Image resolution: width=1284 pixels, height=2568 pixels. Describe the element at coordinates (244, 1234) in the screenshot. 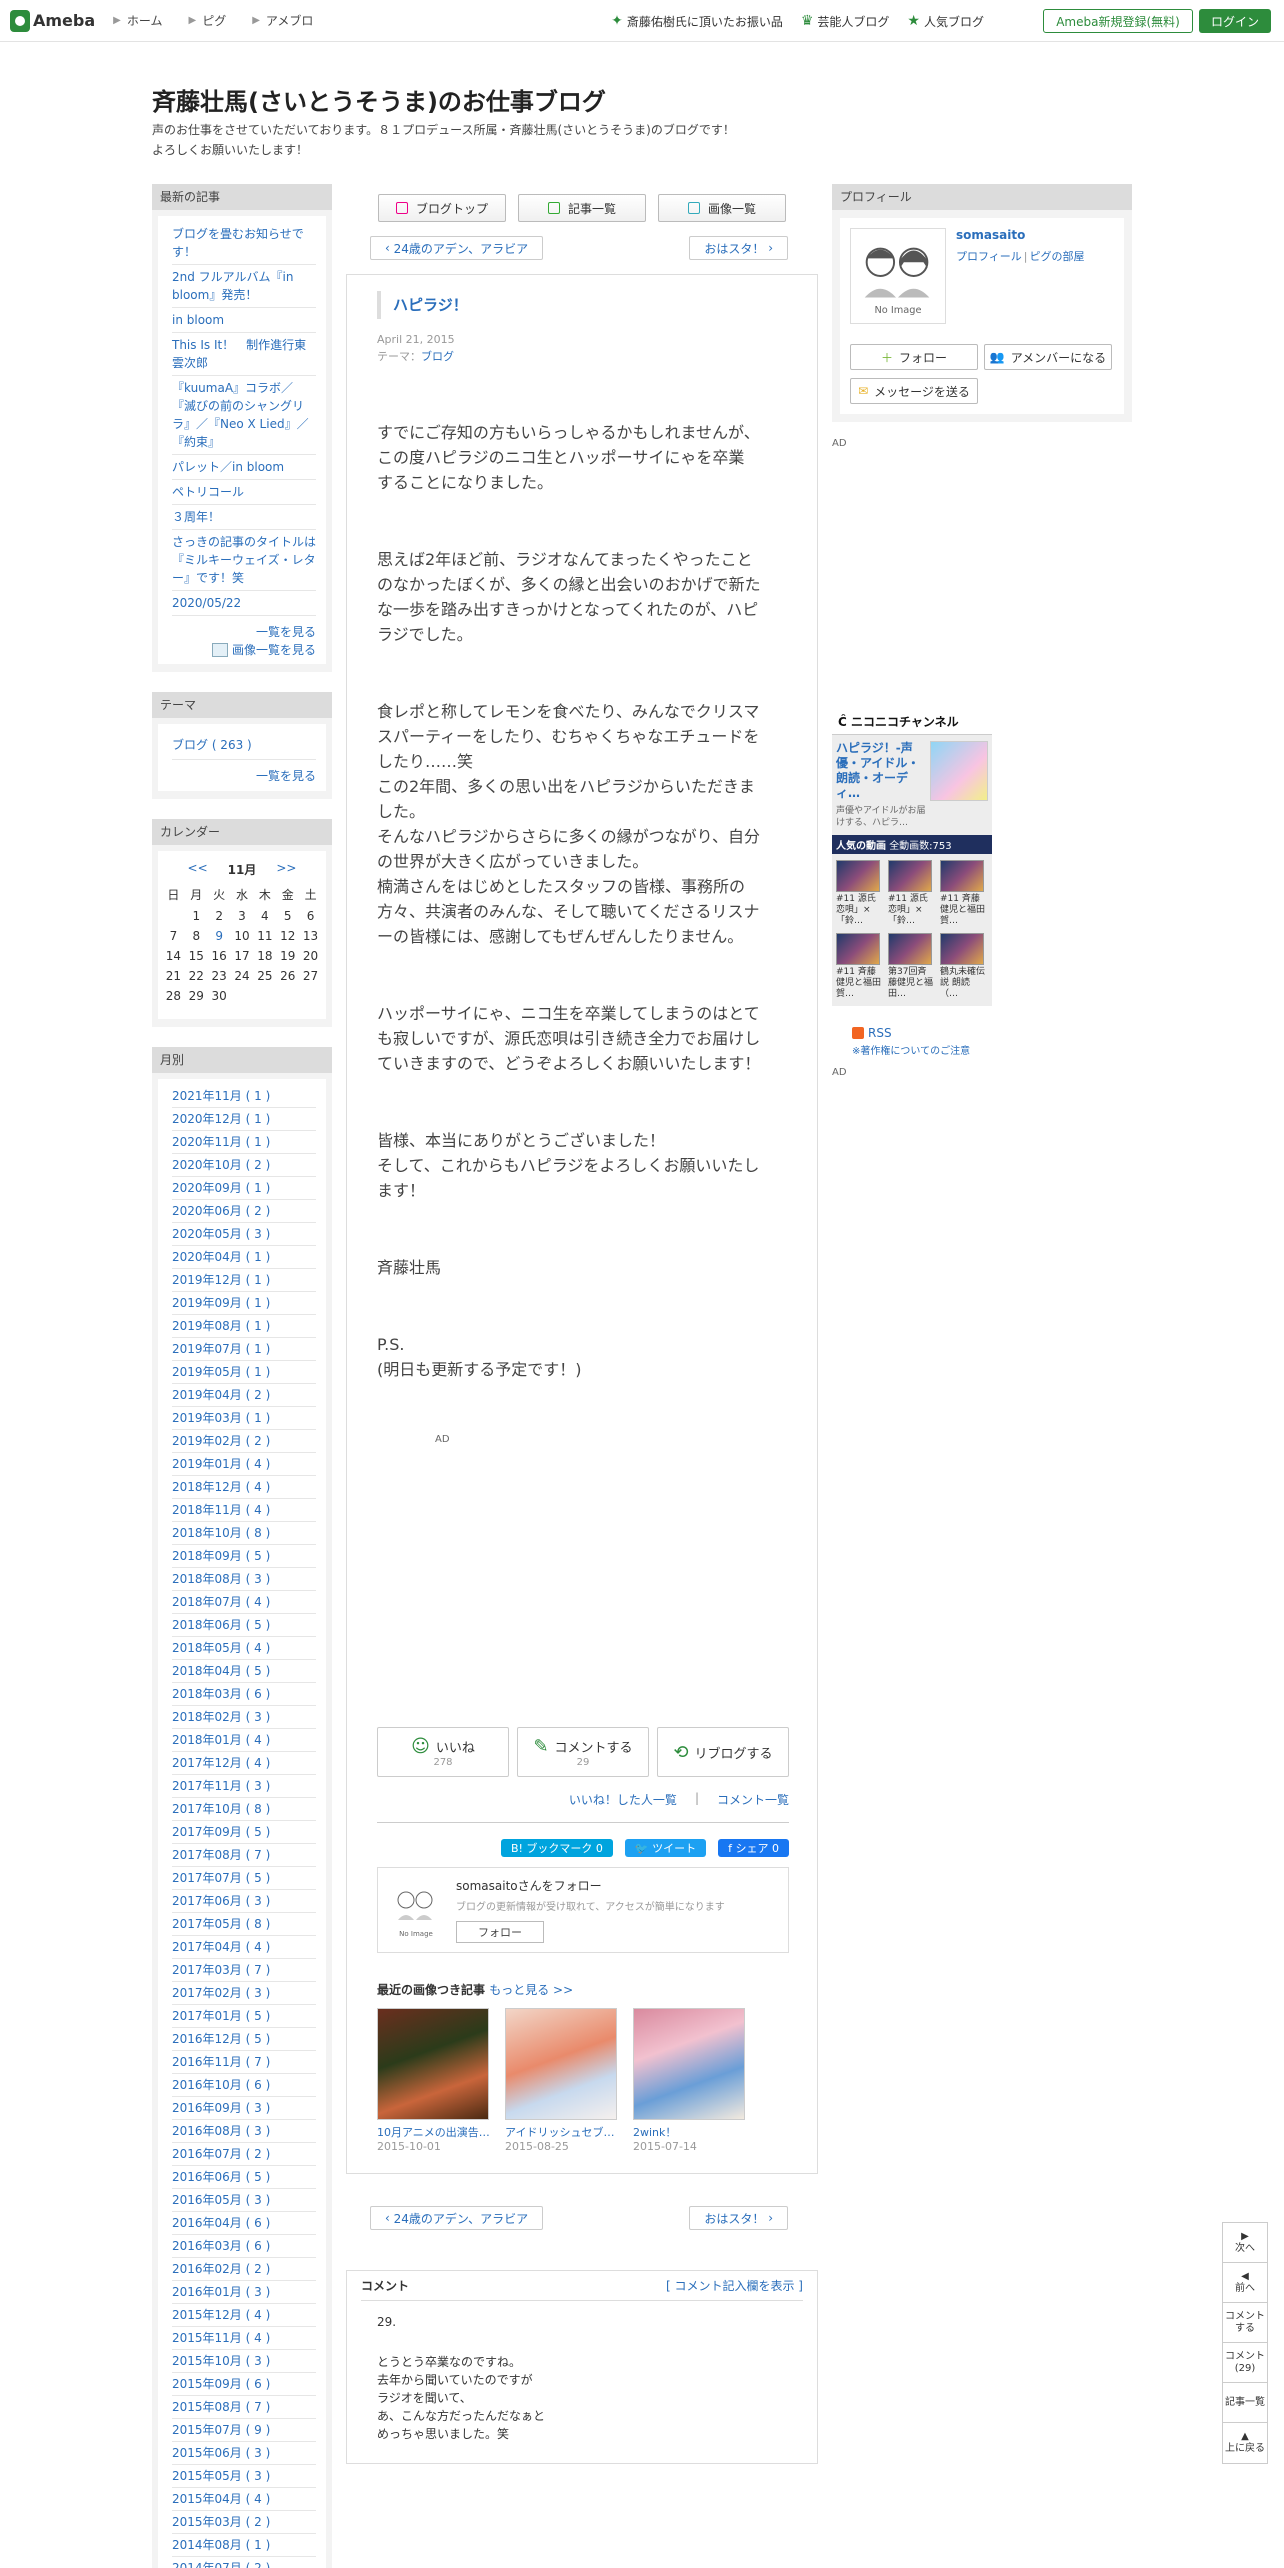

I see `month-archive-link: 2020年05月 ( 3 )` at that location.